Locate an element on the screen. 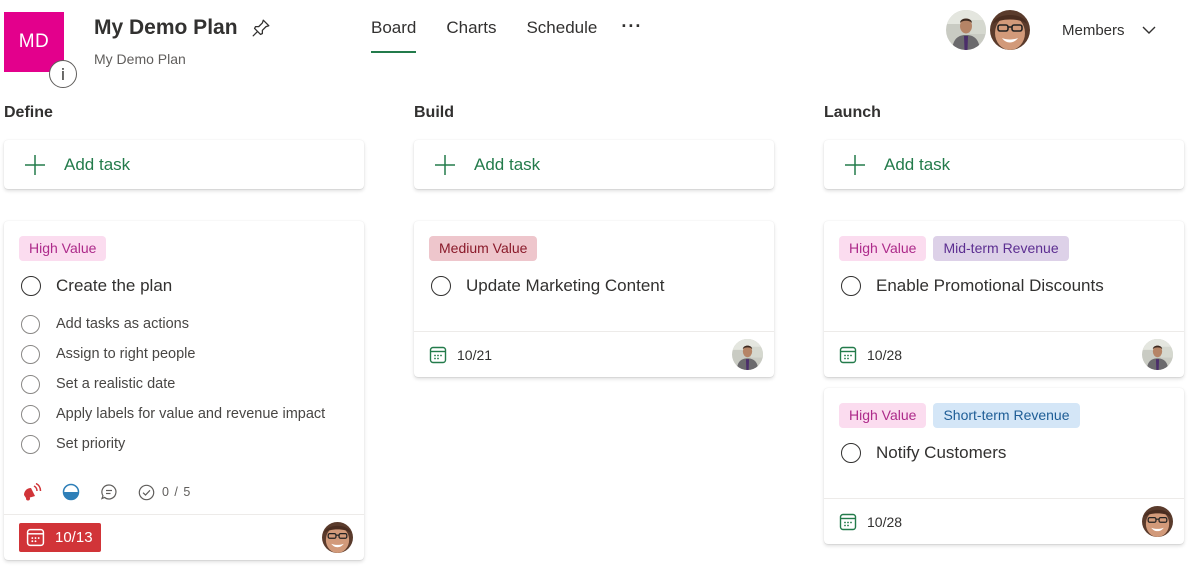 The image size is (1195, 570). due-date-badge: 10/21 is located at coordinates (460, 355).